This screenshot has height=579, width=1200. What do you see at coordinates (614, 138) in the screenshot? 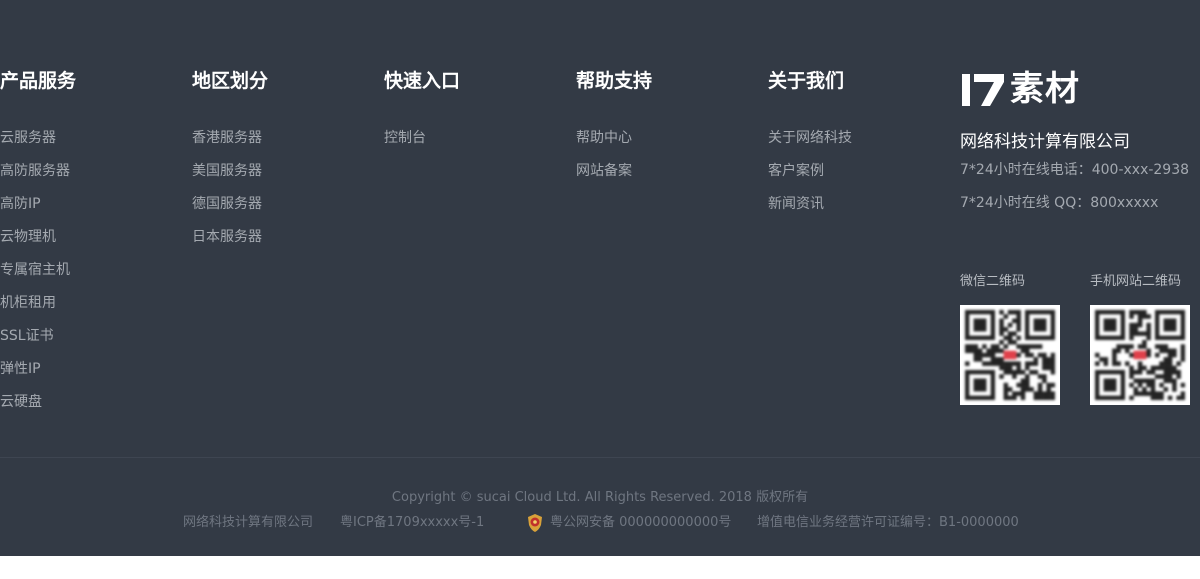
I see `footer-link: 帮助中心` at bounding box center [614, 138].